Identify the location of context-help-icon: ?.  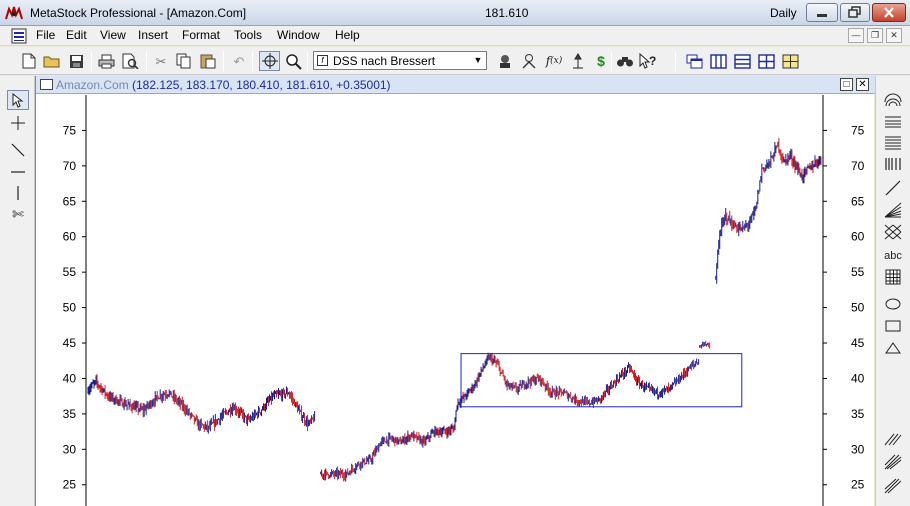
(648, 61).